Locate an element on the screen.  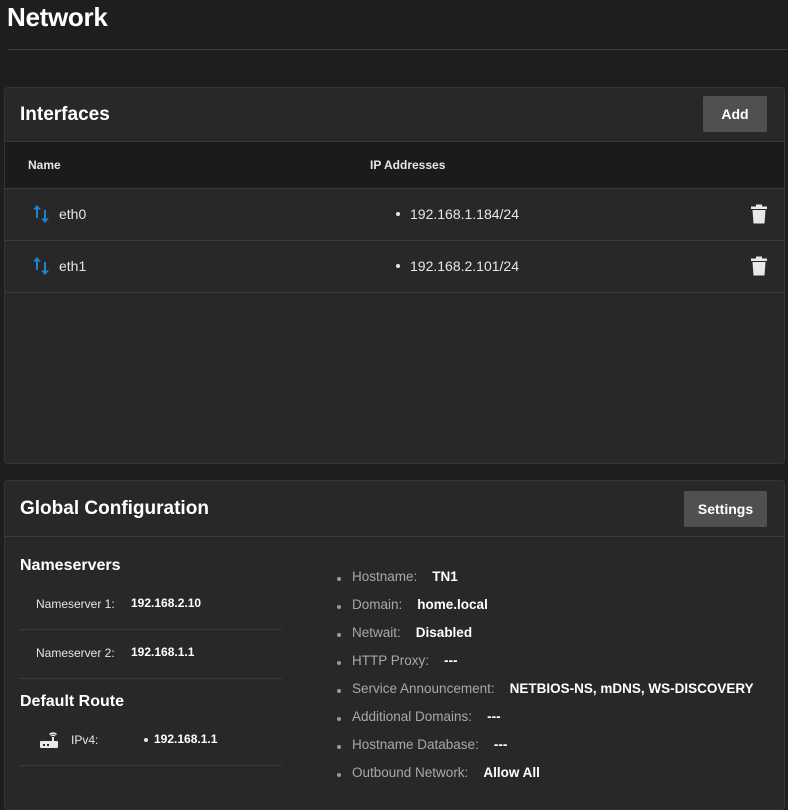
column-header-name: Name is located at coordinates (44, 165).